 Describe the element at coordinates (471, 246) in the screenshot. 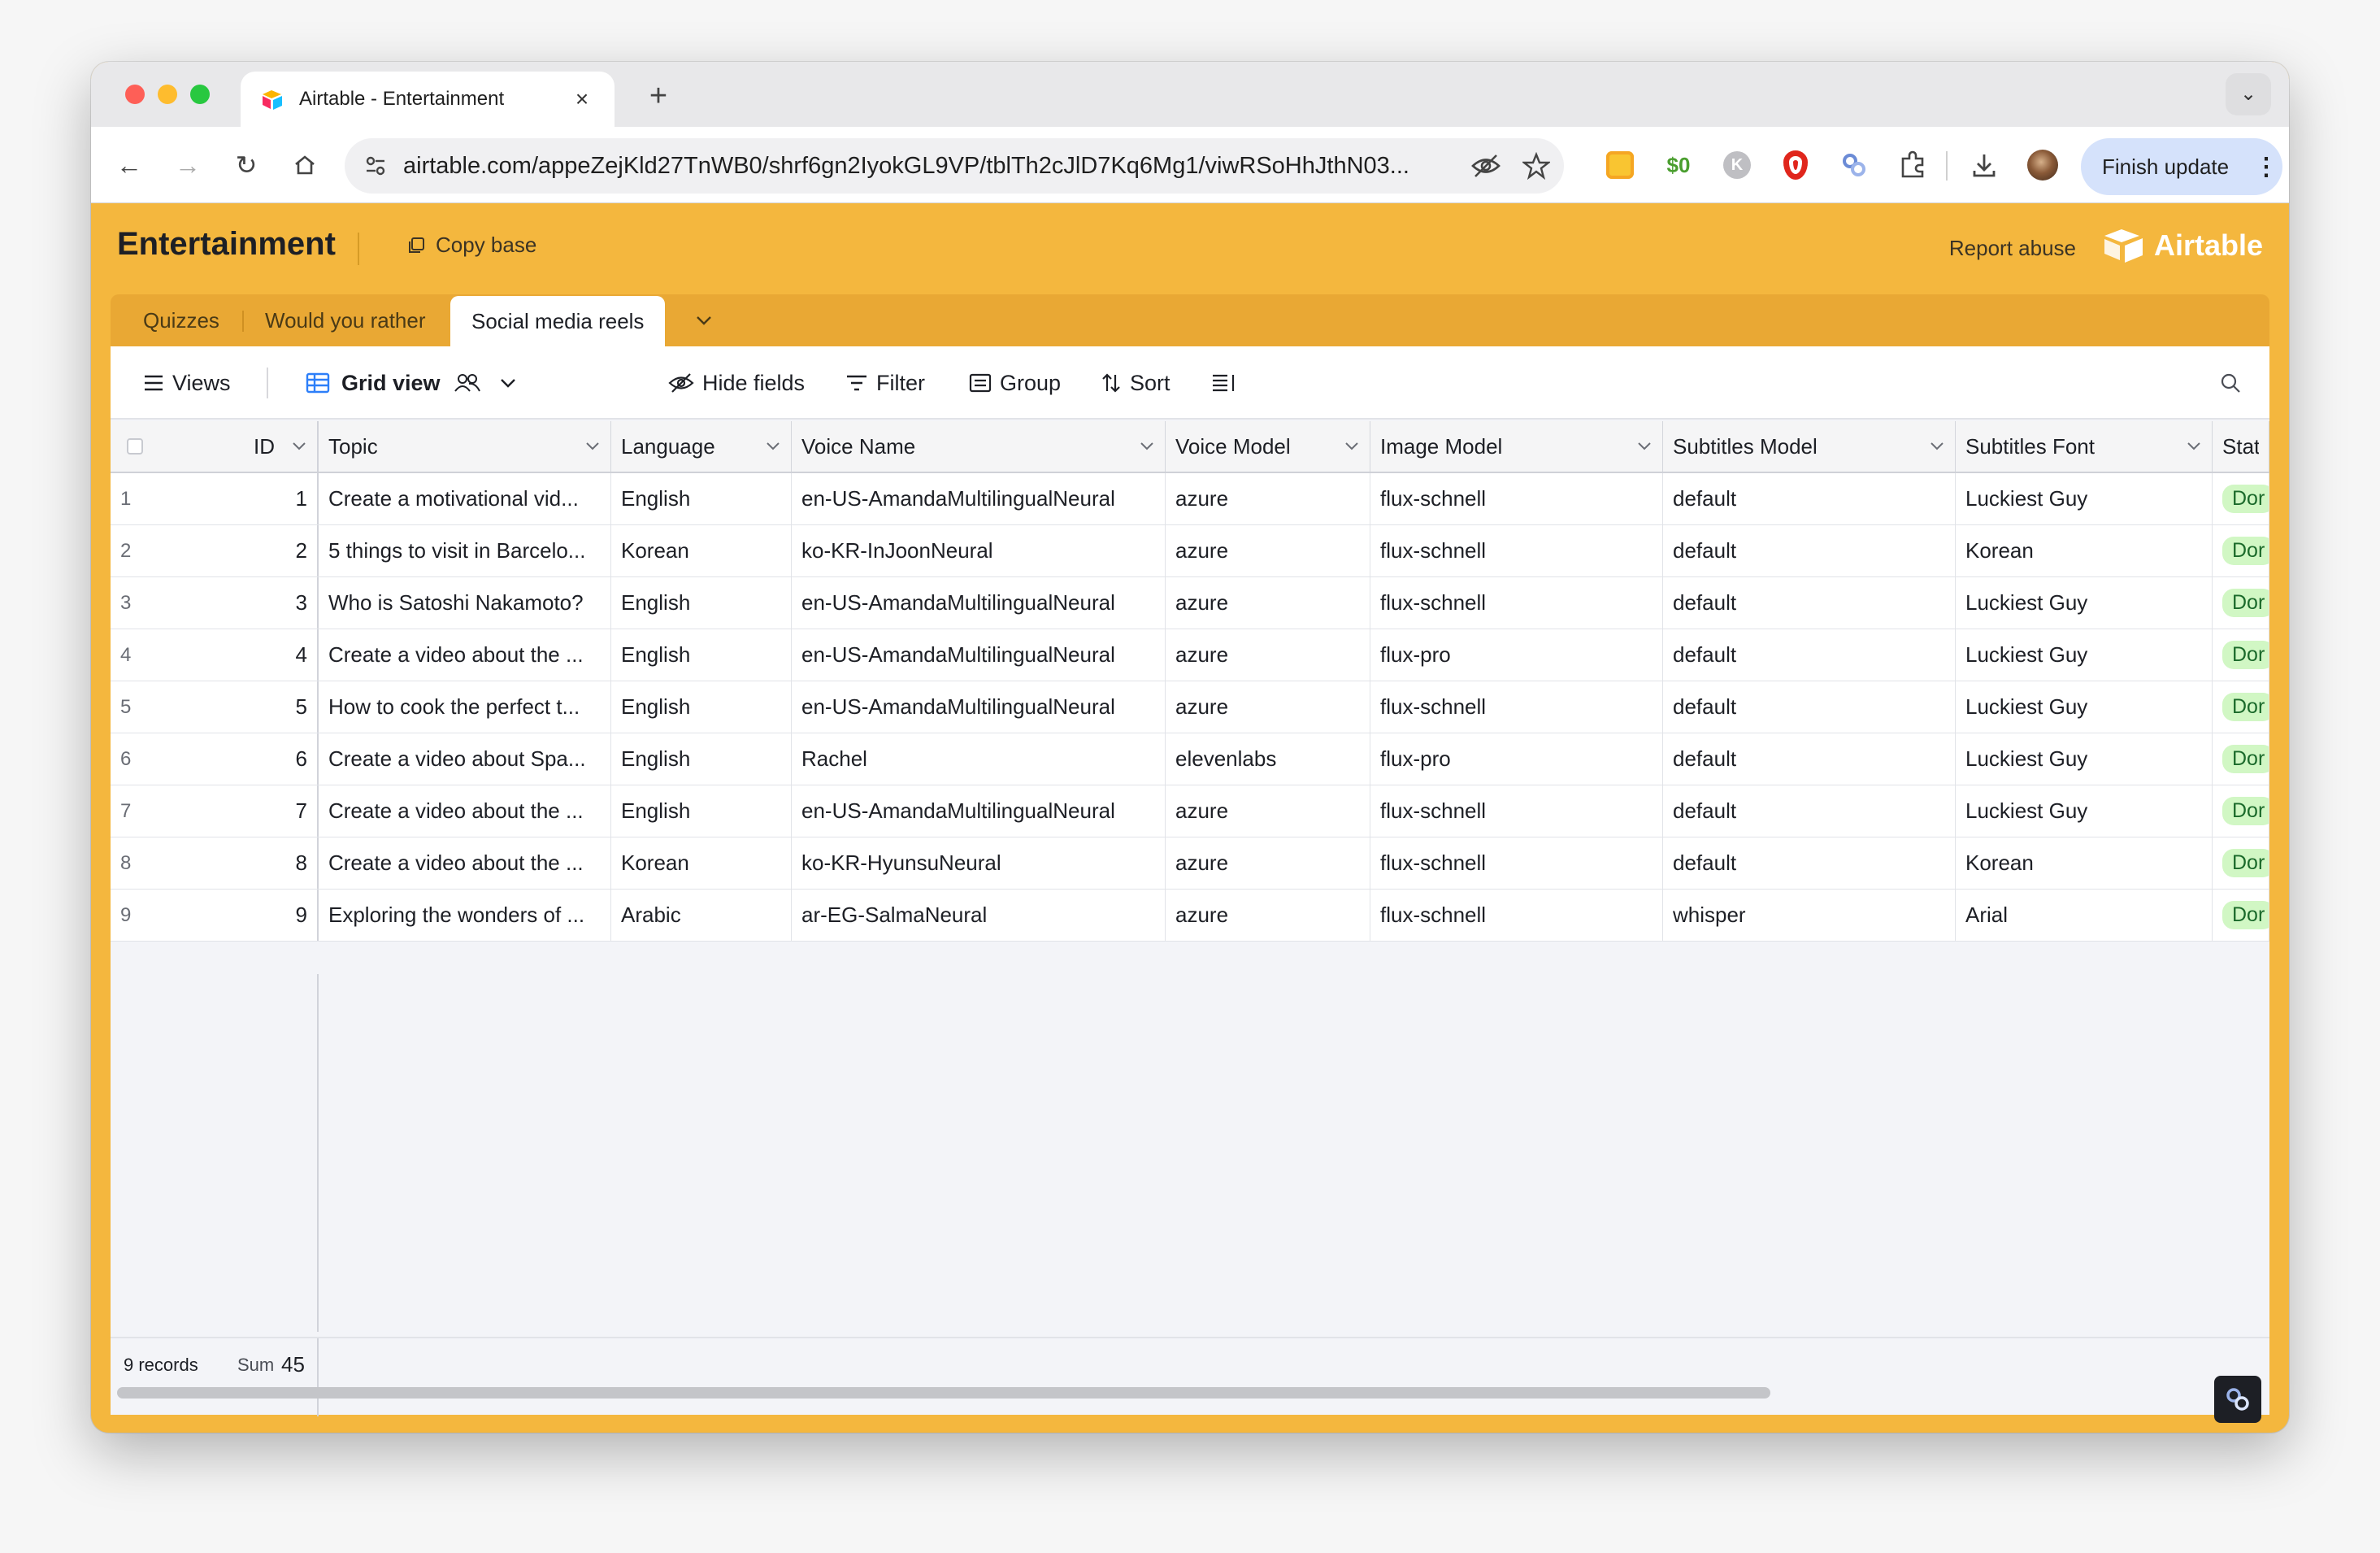

I see `copy-base-button: Copy base` at that location.